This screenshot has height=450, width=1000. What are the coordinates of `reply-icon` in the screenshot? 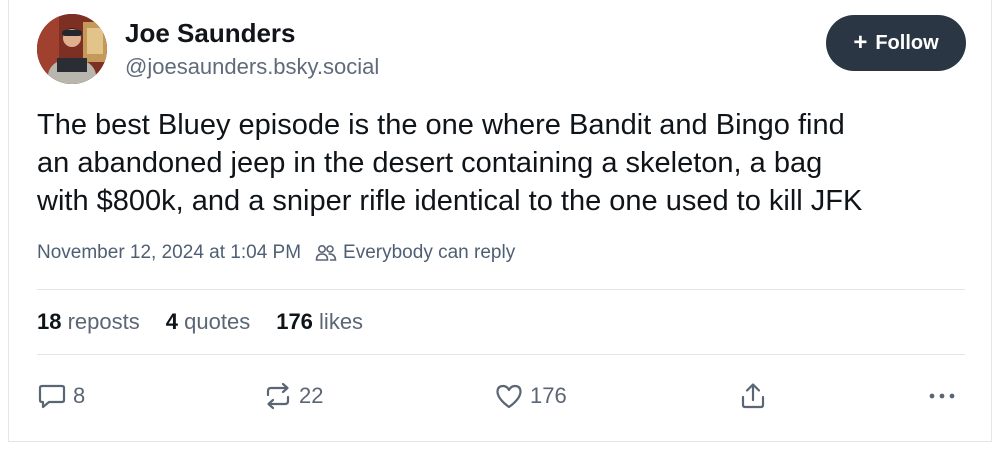 It's located at (52, 396).